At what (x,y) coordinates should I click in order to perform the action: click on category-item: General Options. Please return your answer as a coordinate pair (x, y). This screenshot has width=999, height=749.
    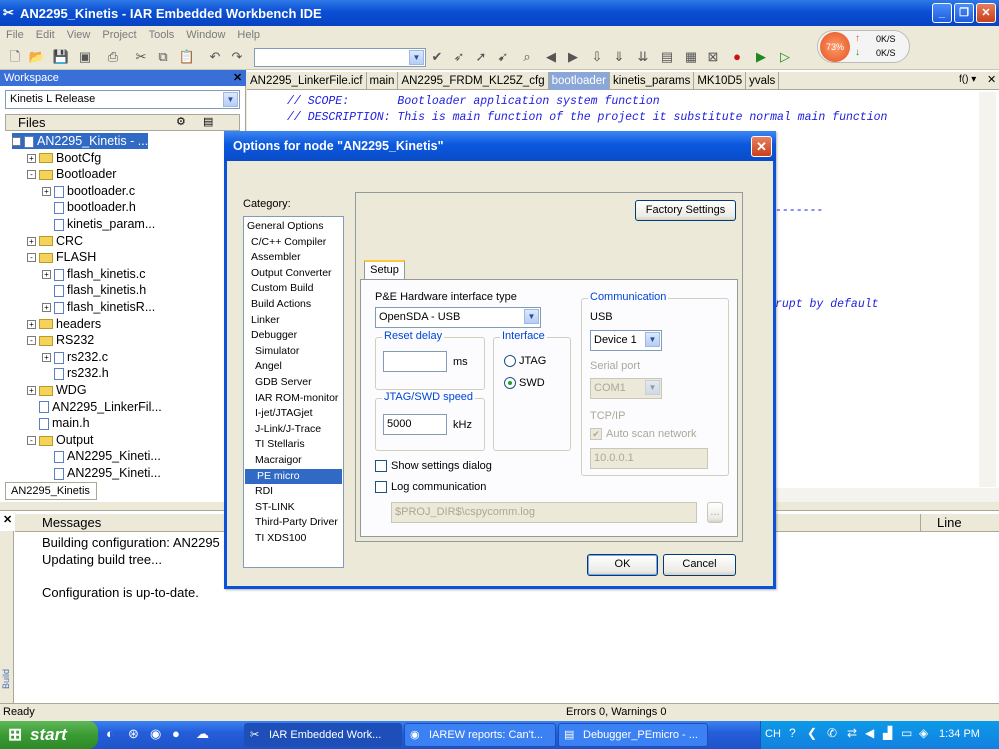
    Looking at the image, I should click on (285, 226).